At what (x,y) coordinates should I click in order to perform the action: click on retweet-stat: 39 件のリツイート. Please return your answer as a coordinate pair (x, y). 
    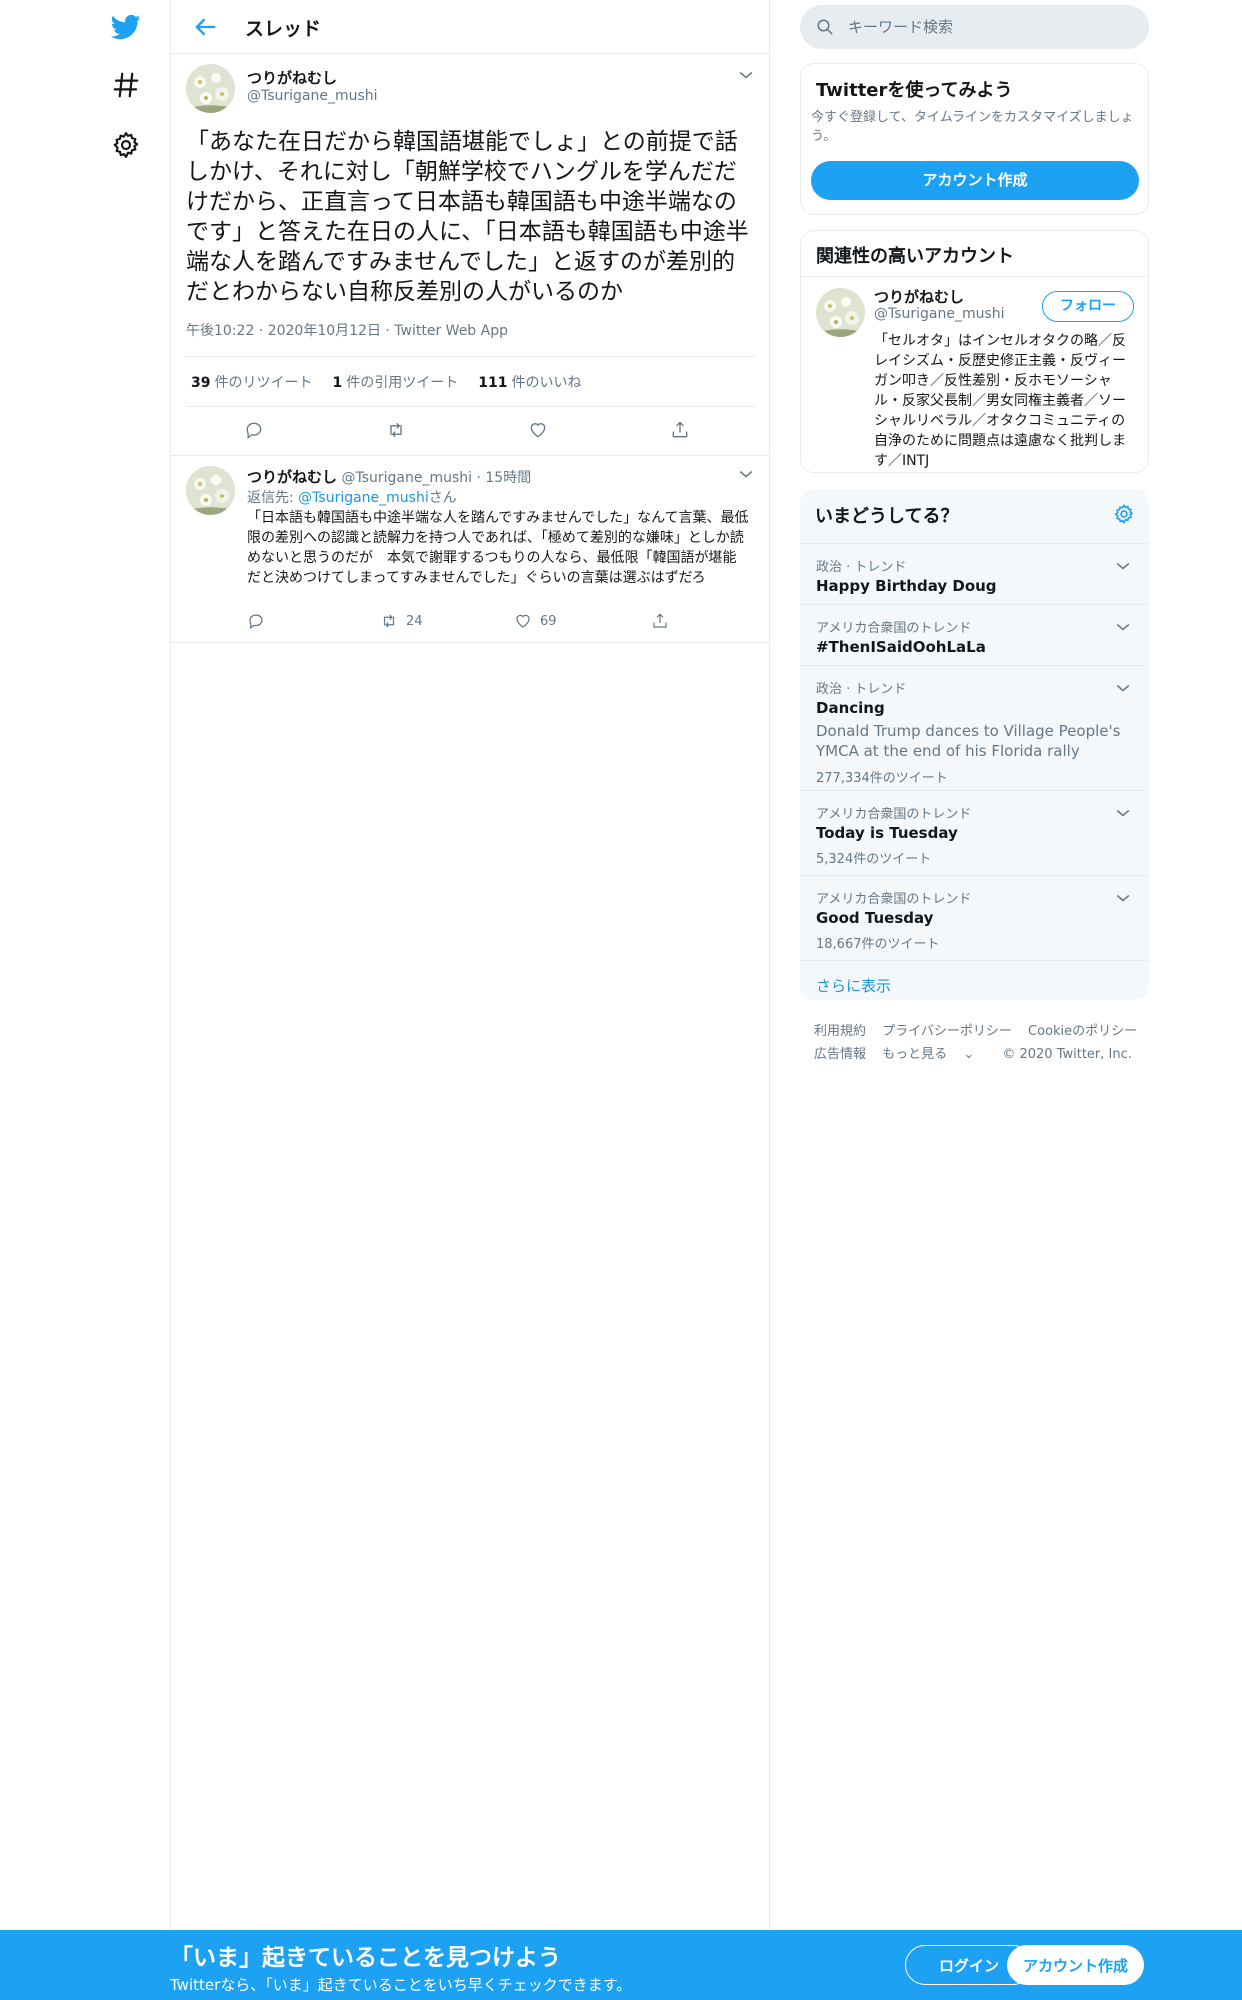
    Looking at the image, I should click on (251, 382).